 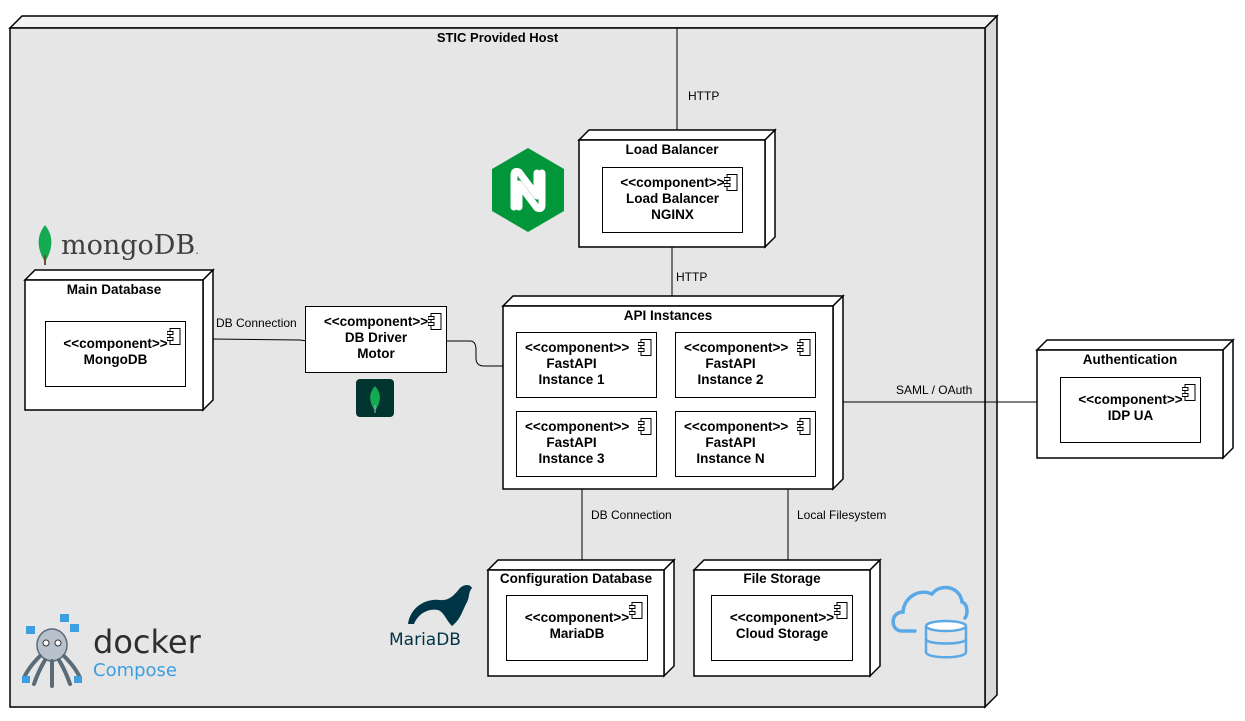 I want to click on configuration-database-title: Configuration Database, so click(x=576, y=578).